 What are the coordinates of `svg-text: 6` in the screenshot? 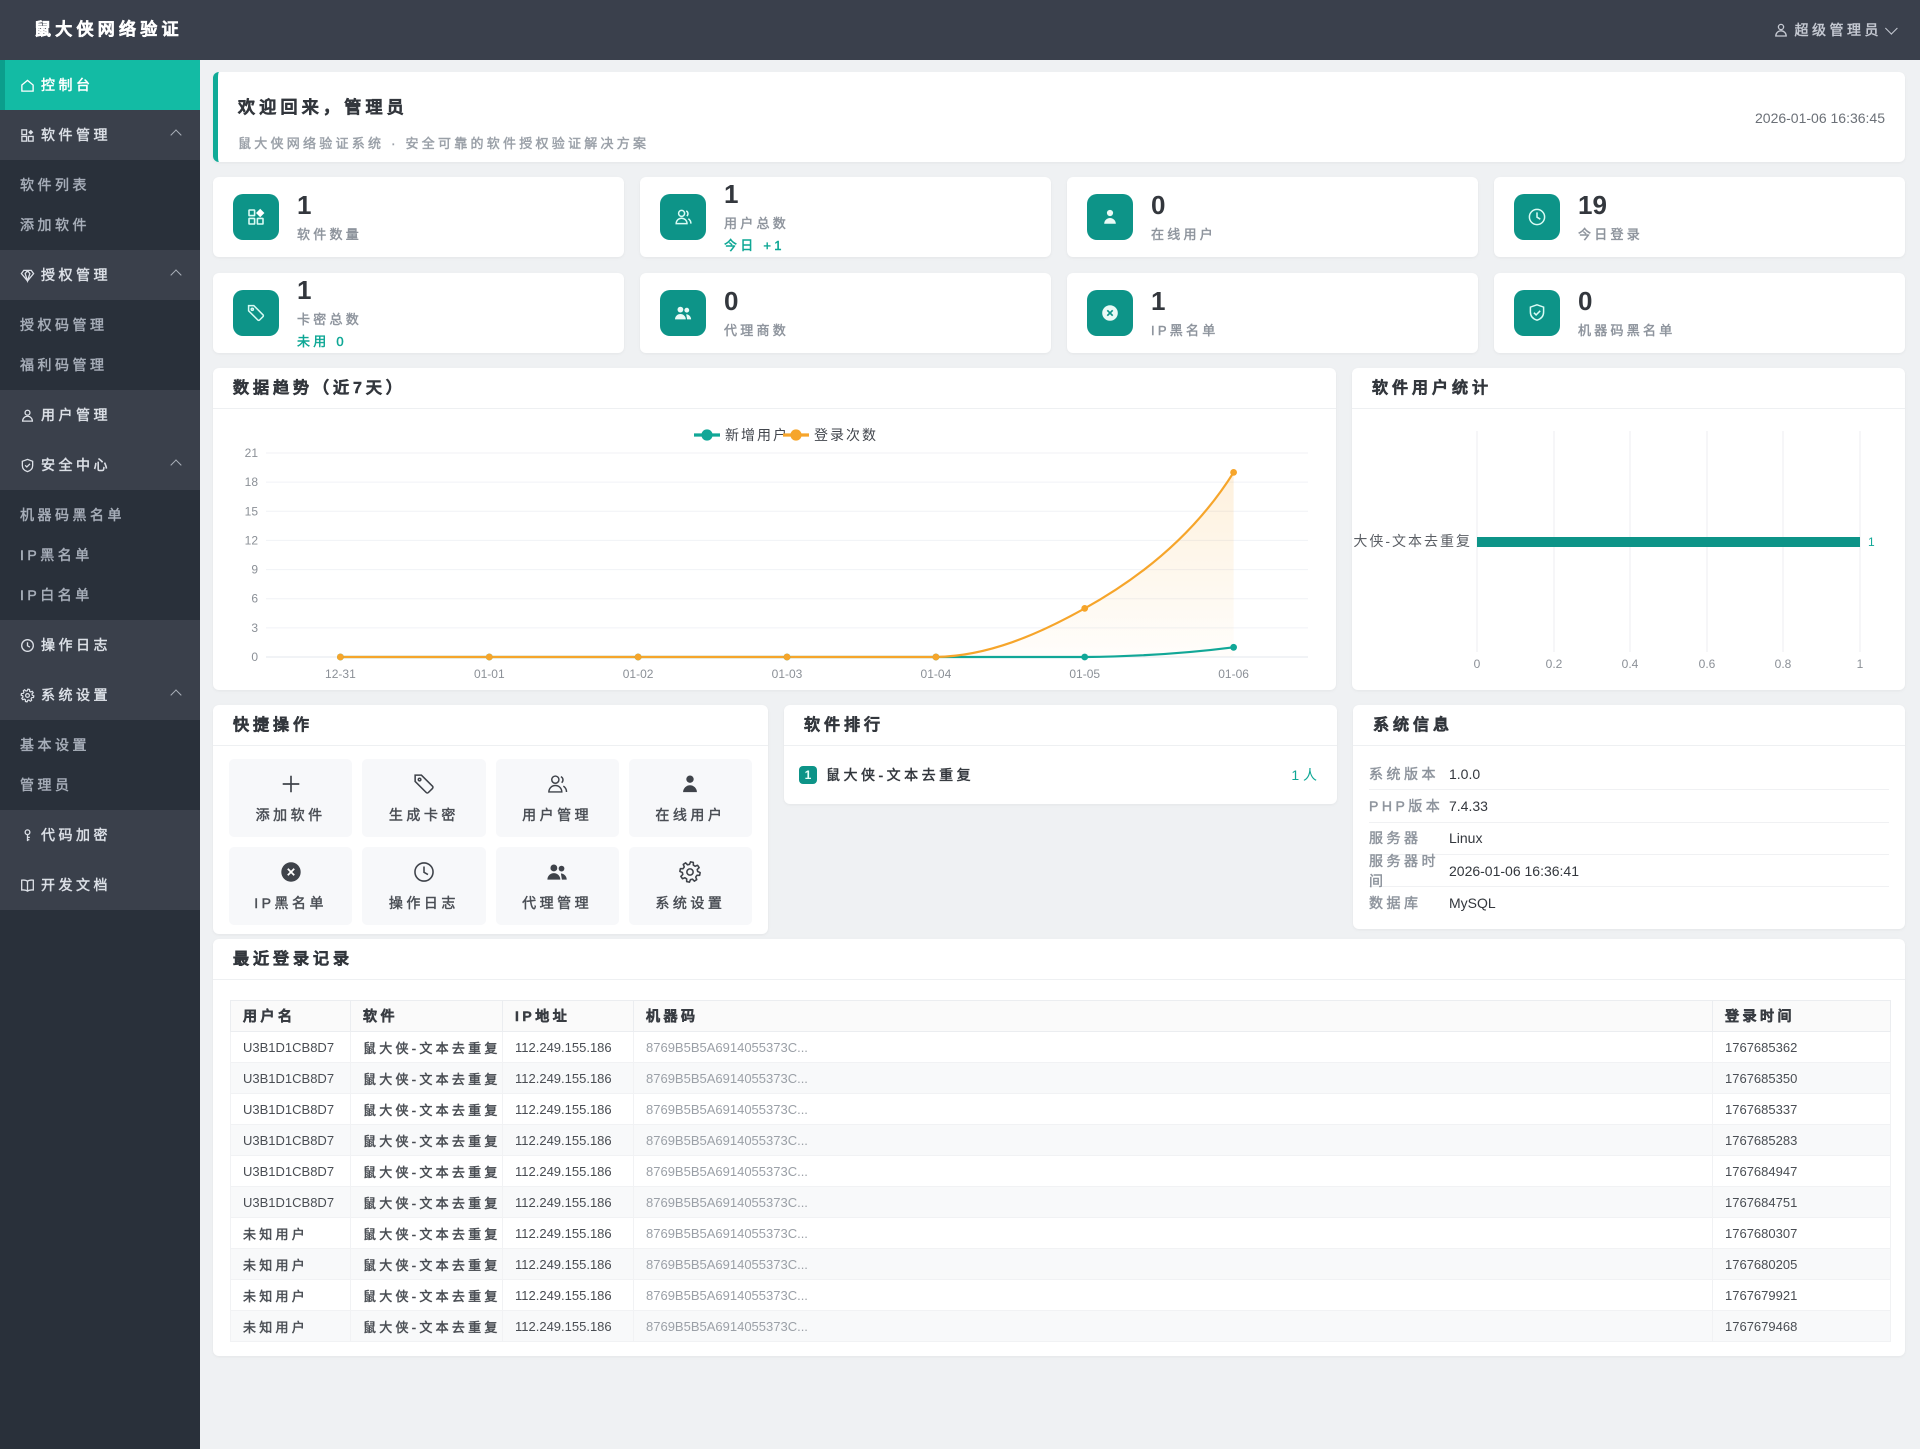 It's located at (254, 599).